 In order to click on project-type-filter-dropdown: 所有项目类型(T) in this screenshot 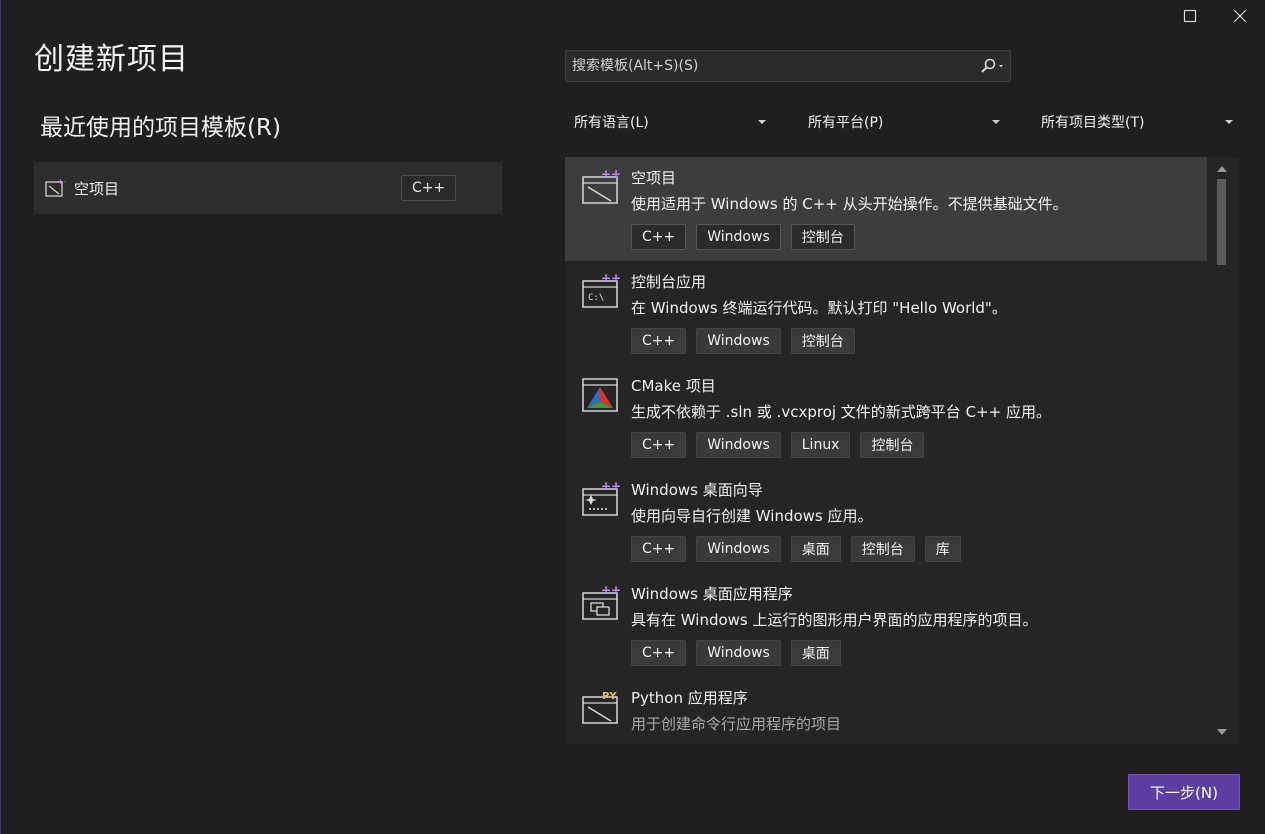, I will do `click(1138, 122)`.